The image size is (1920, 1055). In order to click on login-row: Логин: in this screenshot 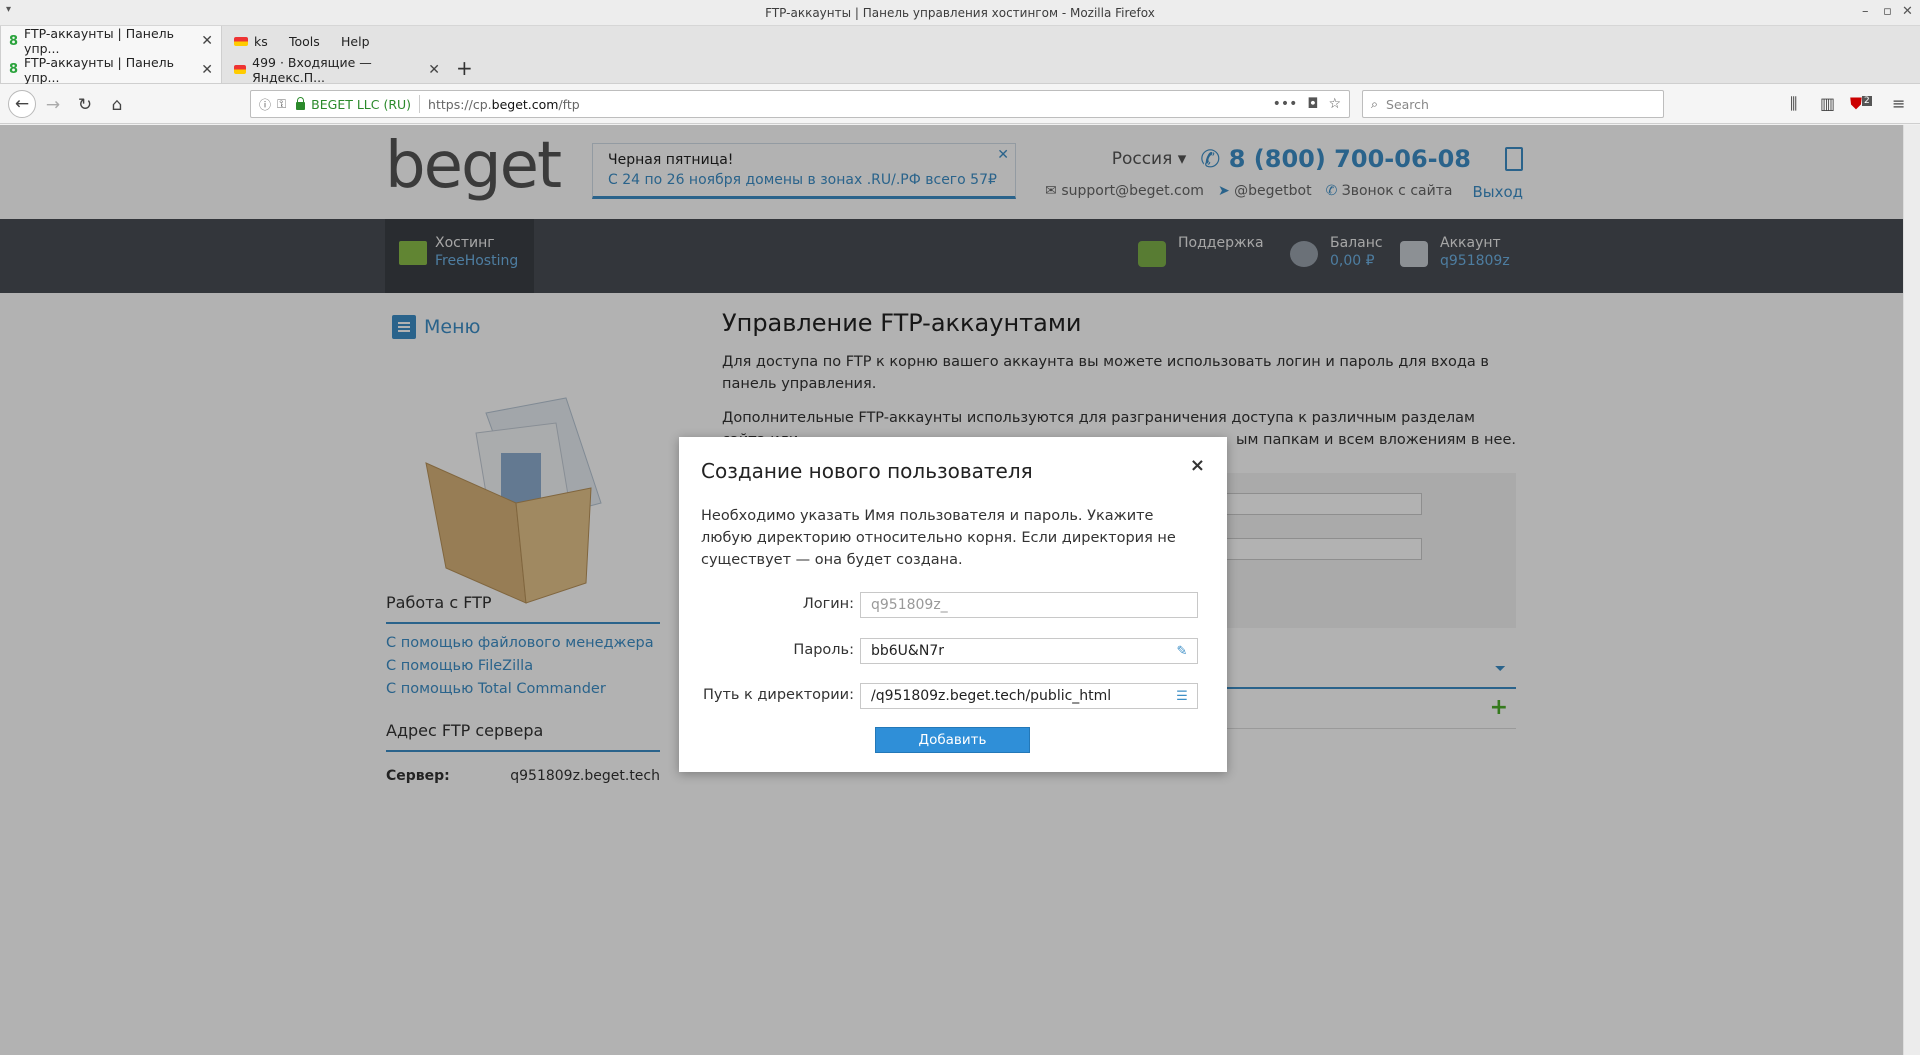, I will do `click(953, 605)`.